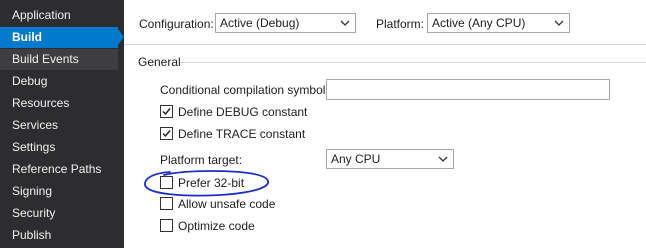  What do you see at coordinates (260, 23) in the screenshot?
I see `configuration-dropdown-value: Active (Debug)` at bounding box center [260, 23].